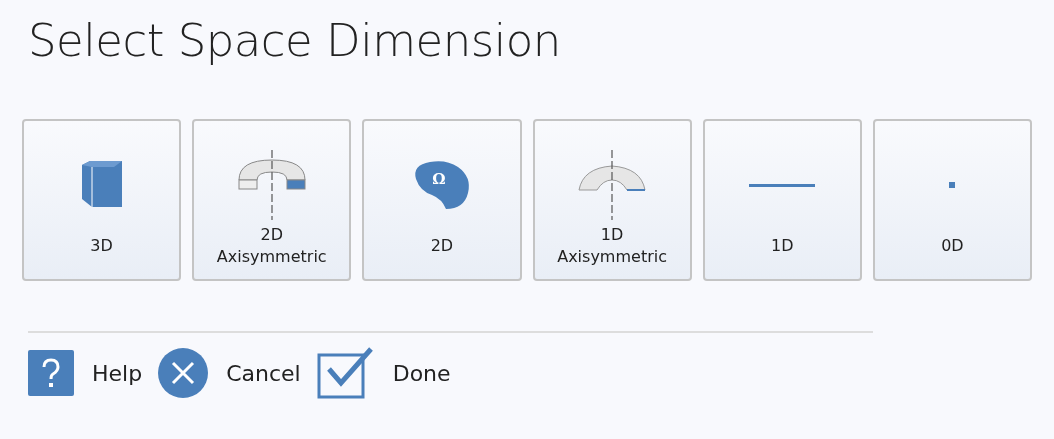 The height and width of the screenshot is (439, 1054). I want to click on point-icon, so click(952, 185).